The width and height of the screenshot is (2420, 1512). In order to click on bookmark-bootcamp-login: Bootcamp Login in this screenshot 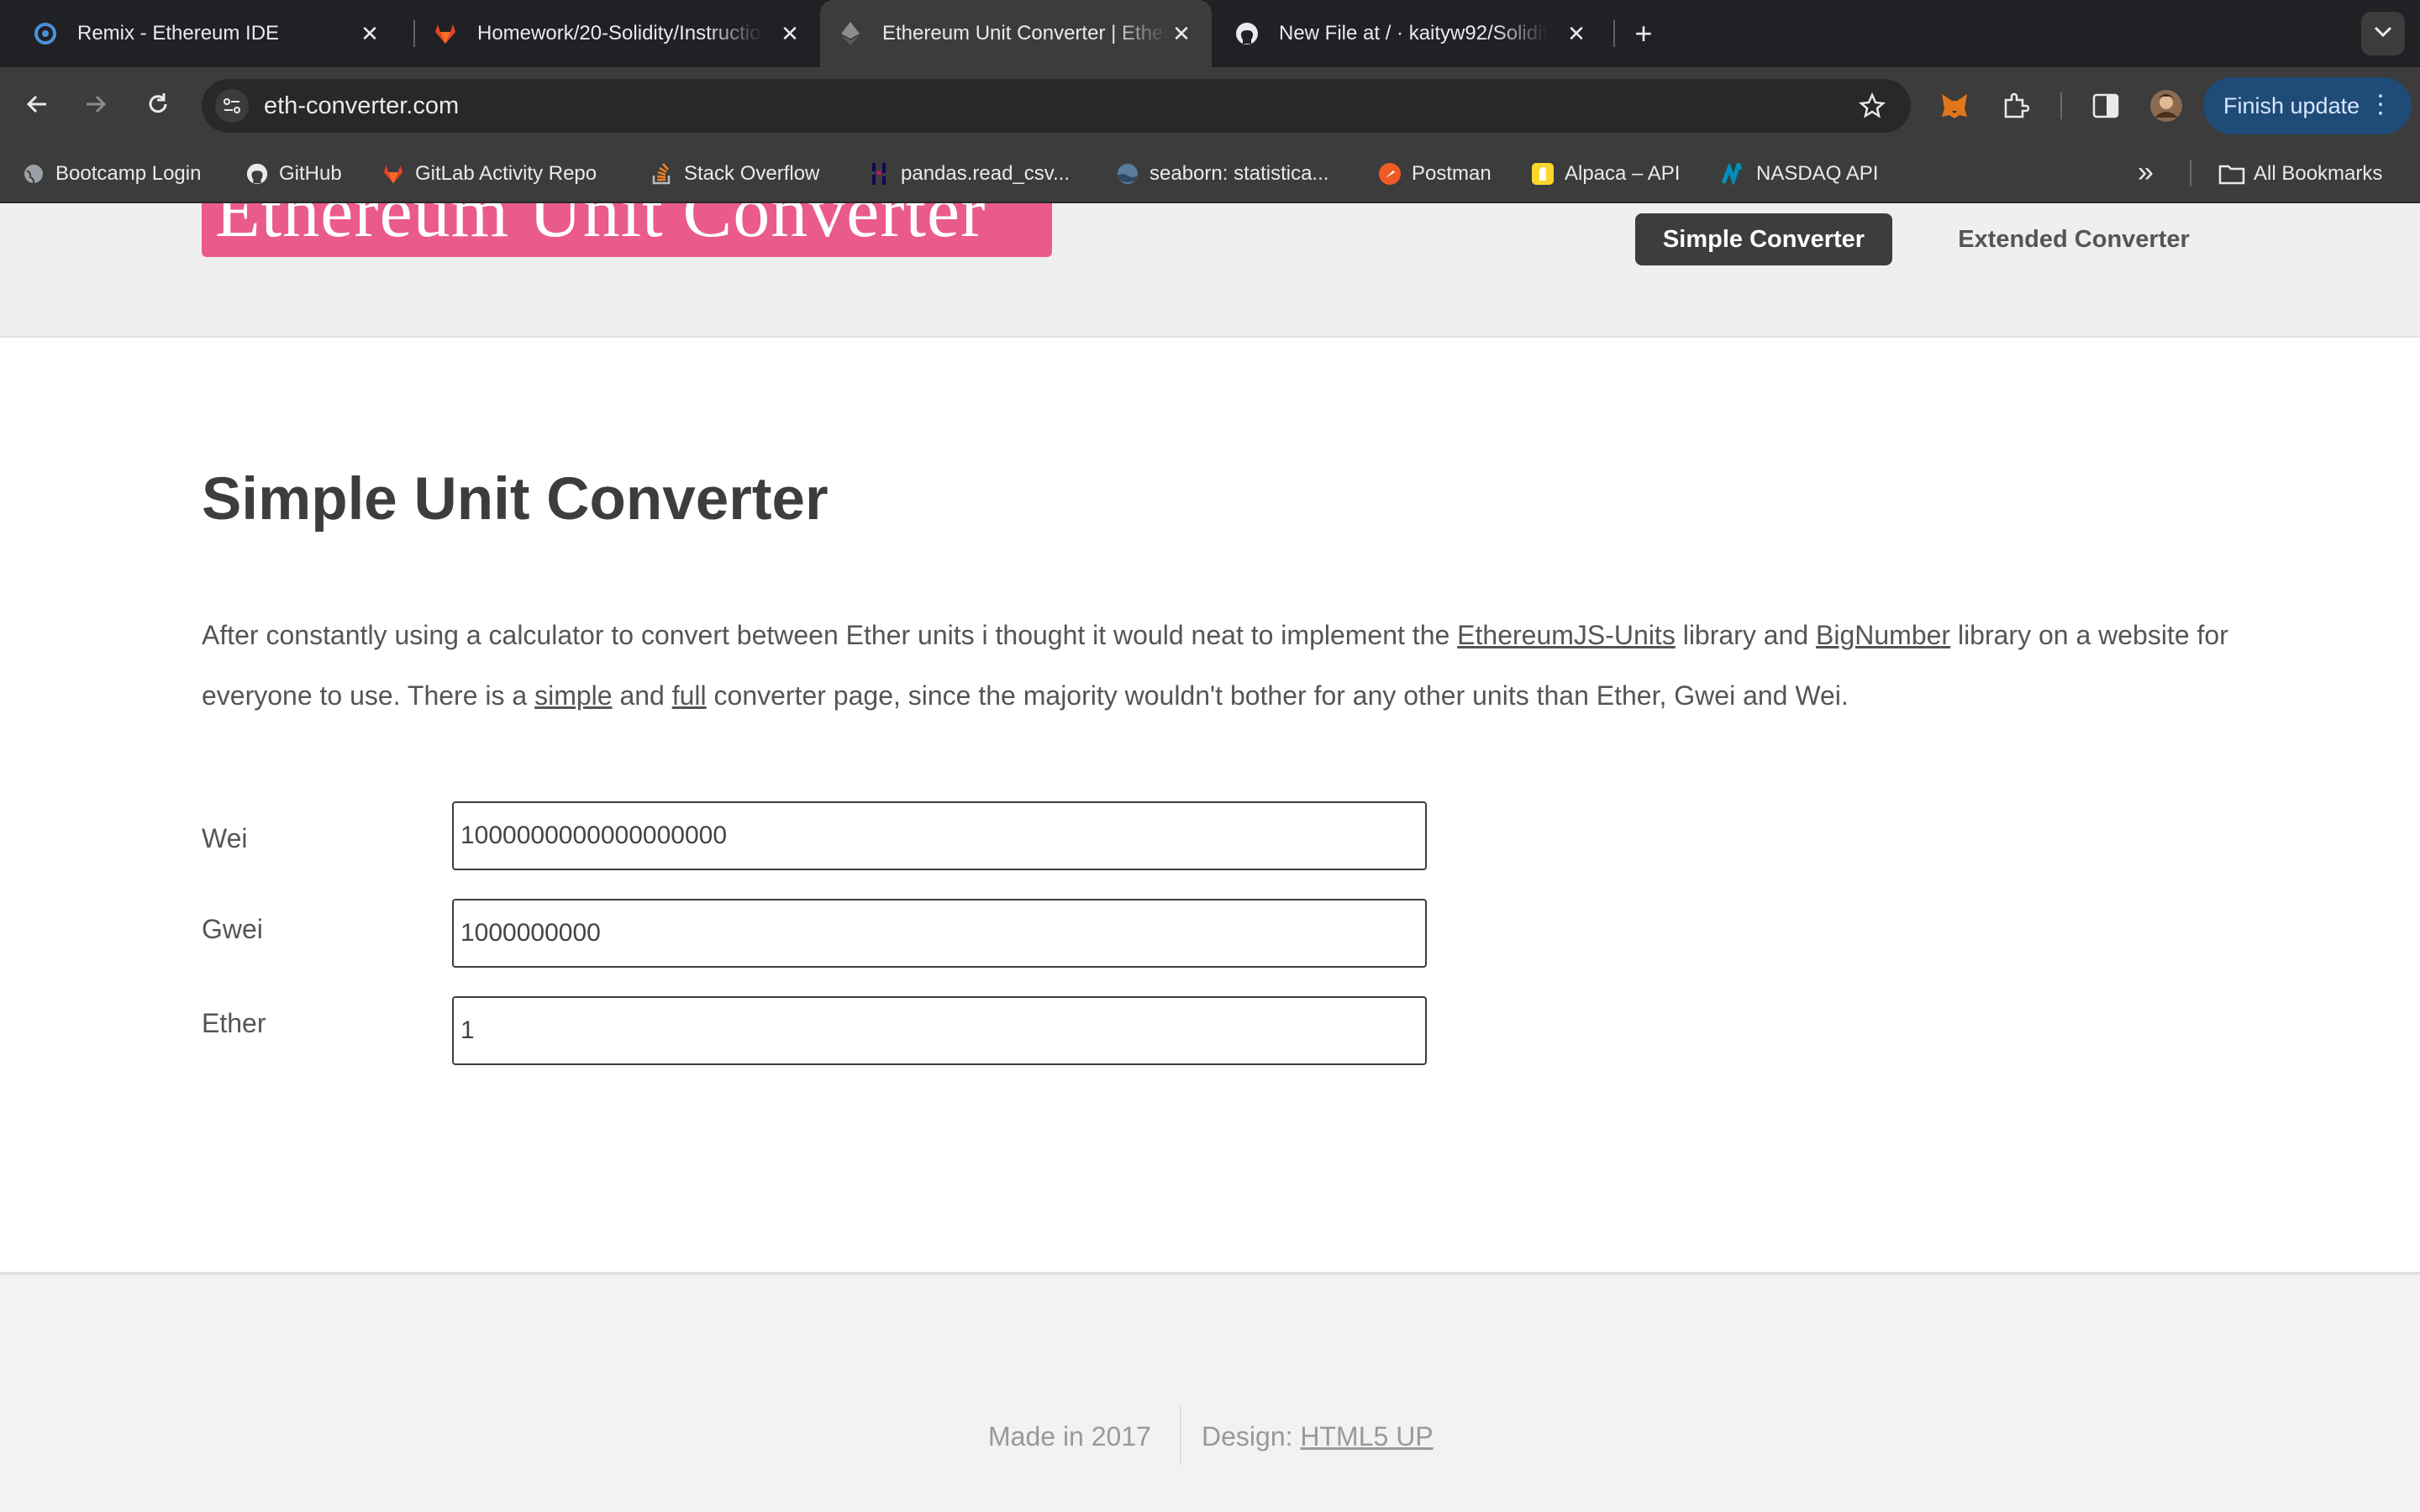, I will do `click(110, 174)`.